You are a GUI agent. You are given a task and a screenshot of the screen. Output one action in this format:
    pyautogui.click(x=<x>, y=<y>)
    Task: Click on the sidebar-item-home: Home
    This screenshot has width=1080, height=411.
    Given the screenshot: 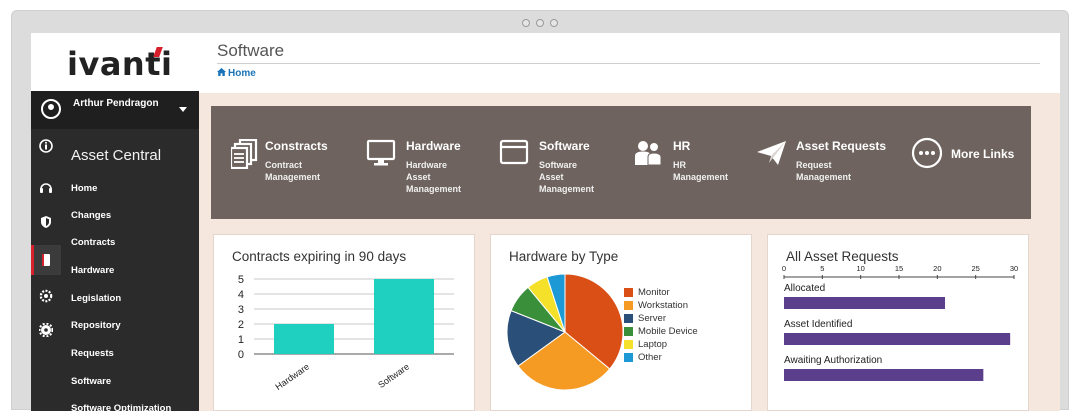 What is the action you would take?
    pyautogui.click(x=84, y=188)
    